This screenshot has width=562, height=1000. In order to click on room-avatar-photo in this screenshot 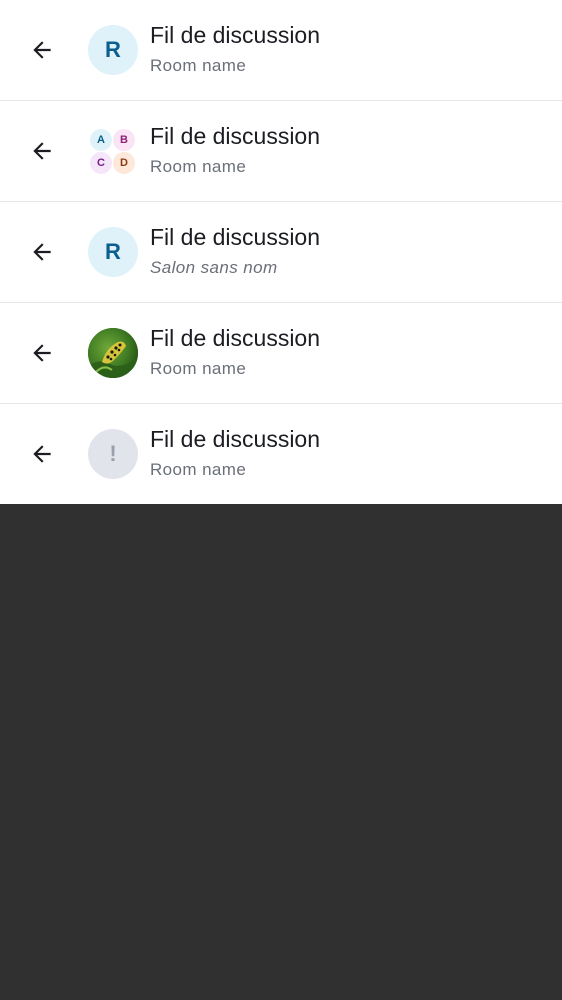, I will do `click(113, 353)`.